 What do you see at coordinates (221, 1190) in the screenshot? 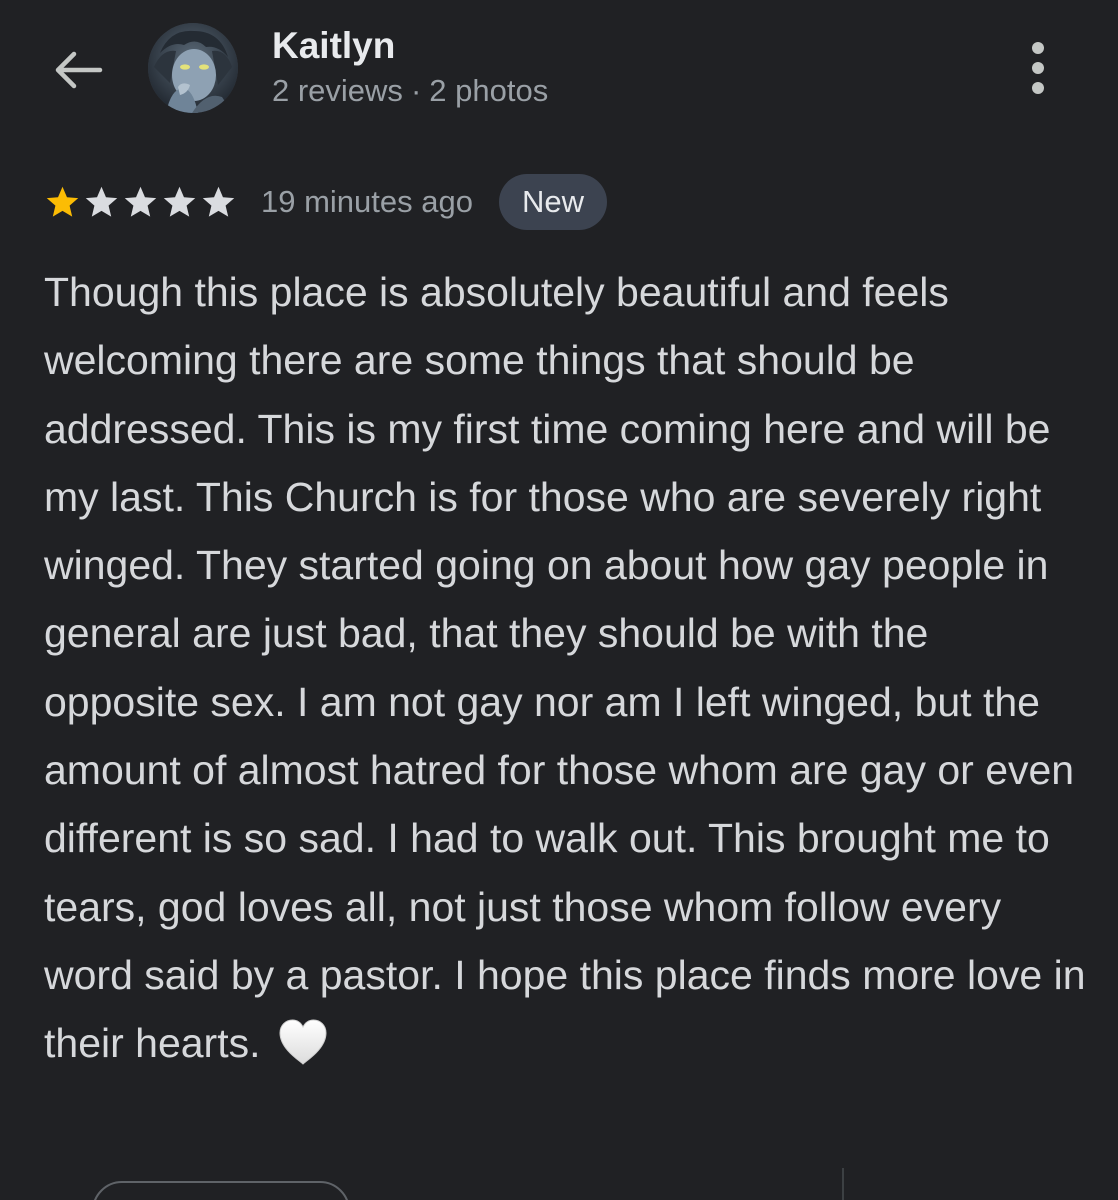
I see `action-chip` at bounding box center [221, 1190].